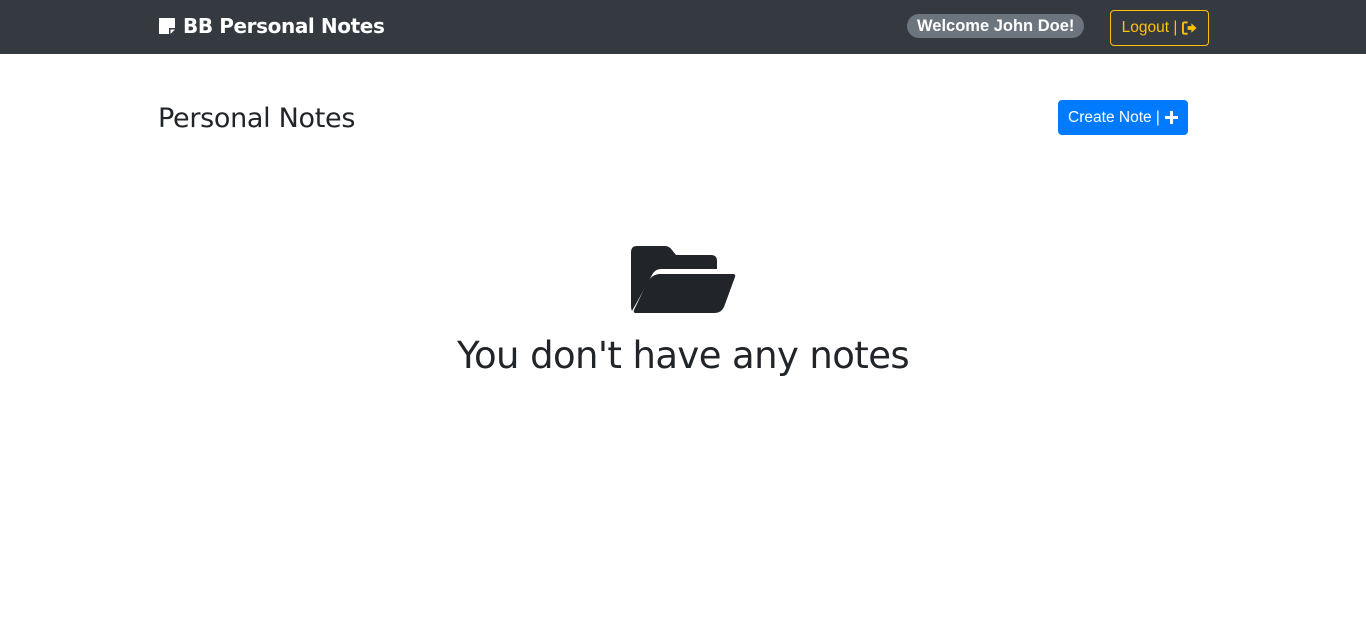  I want to click on logout-button: Logout |, so click(1159, 28).